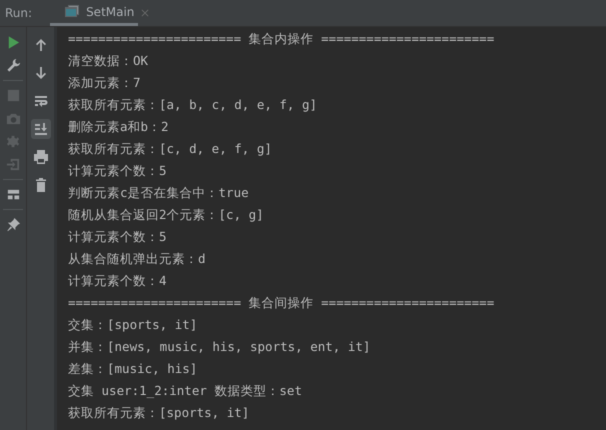  I want to click on console-line: 交集：[sports, it], so click(133, 325).